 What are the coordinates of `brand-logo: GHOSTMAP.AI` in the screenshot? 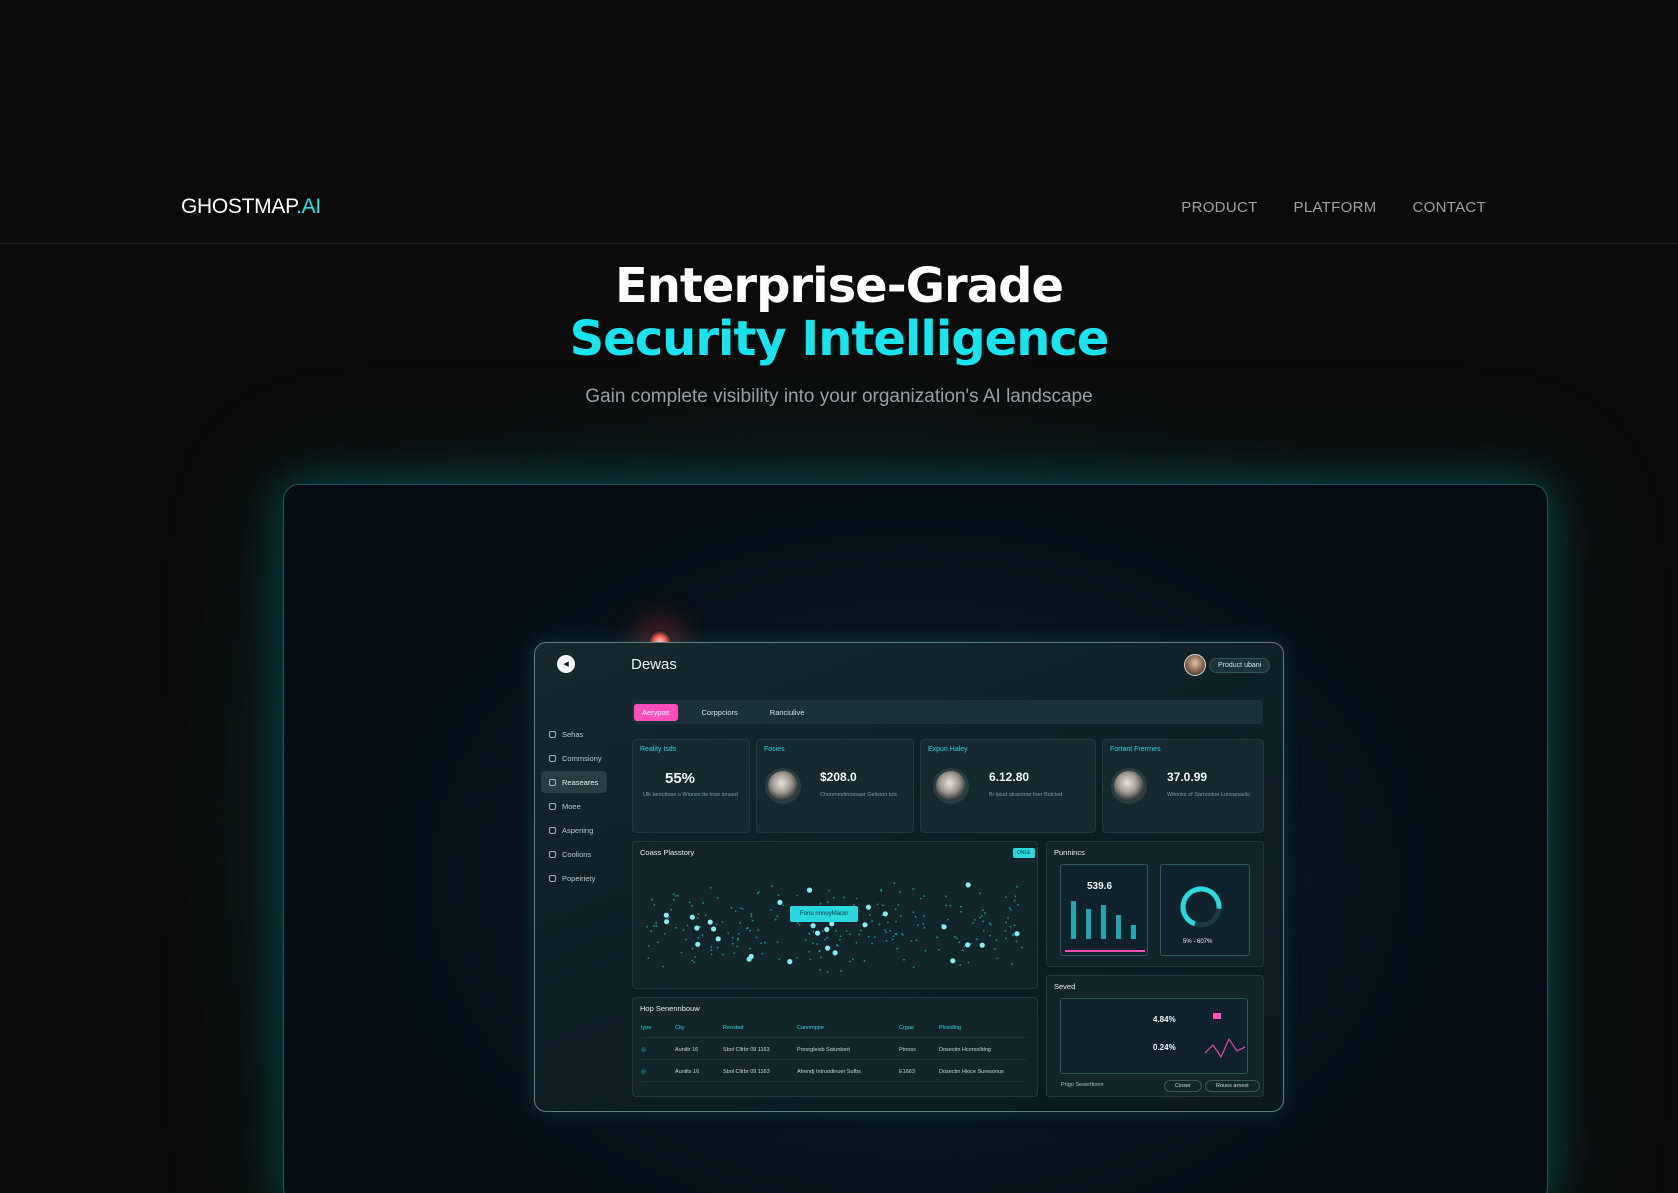 It's located at (251, 207).